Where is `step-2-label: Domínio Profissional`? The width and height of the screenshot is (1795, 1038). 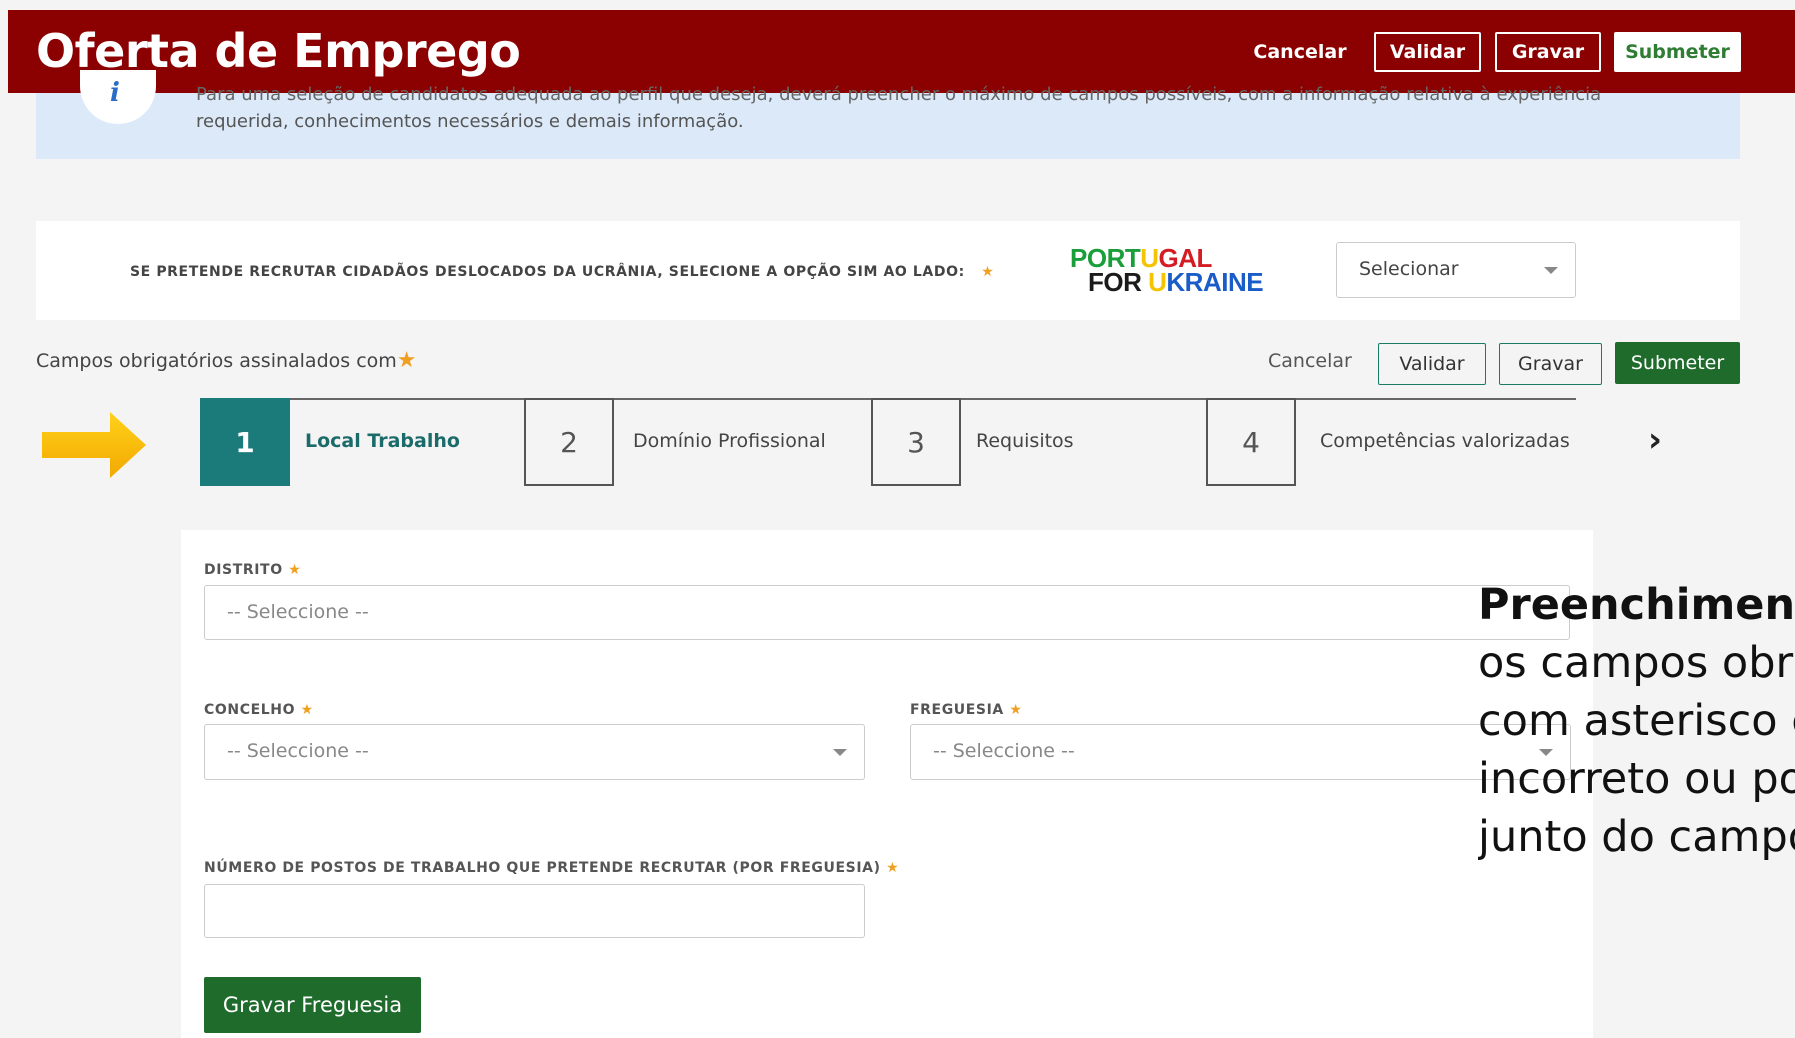 step-2-label: Domínio Profissional is located at coordinates (729, 441).